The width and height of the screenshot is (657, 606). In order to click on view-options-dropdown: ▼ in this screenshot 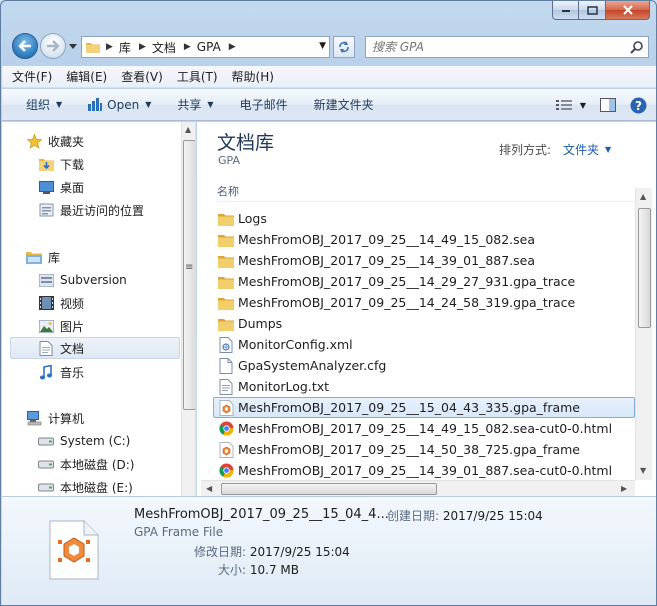, I will do `click(583, 105)`.